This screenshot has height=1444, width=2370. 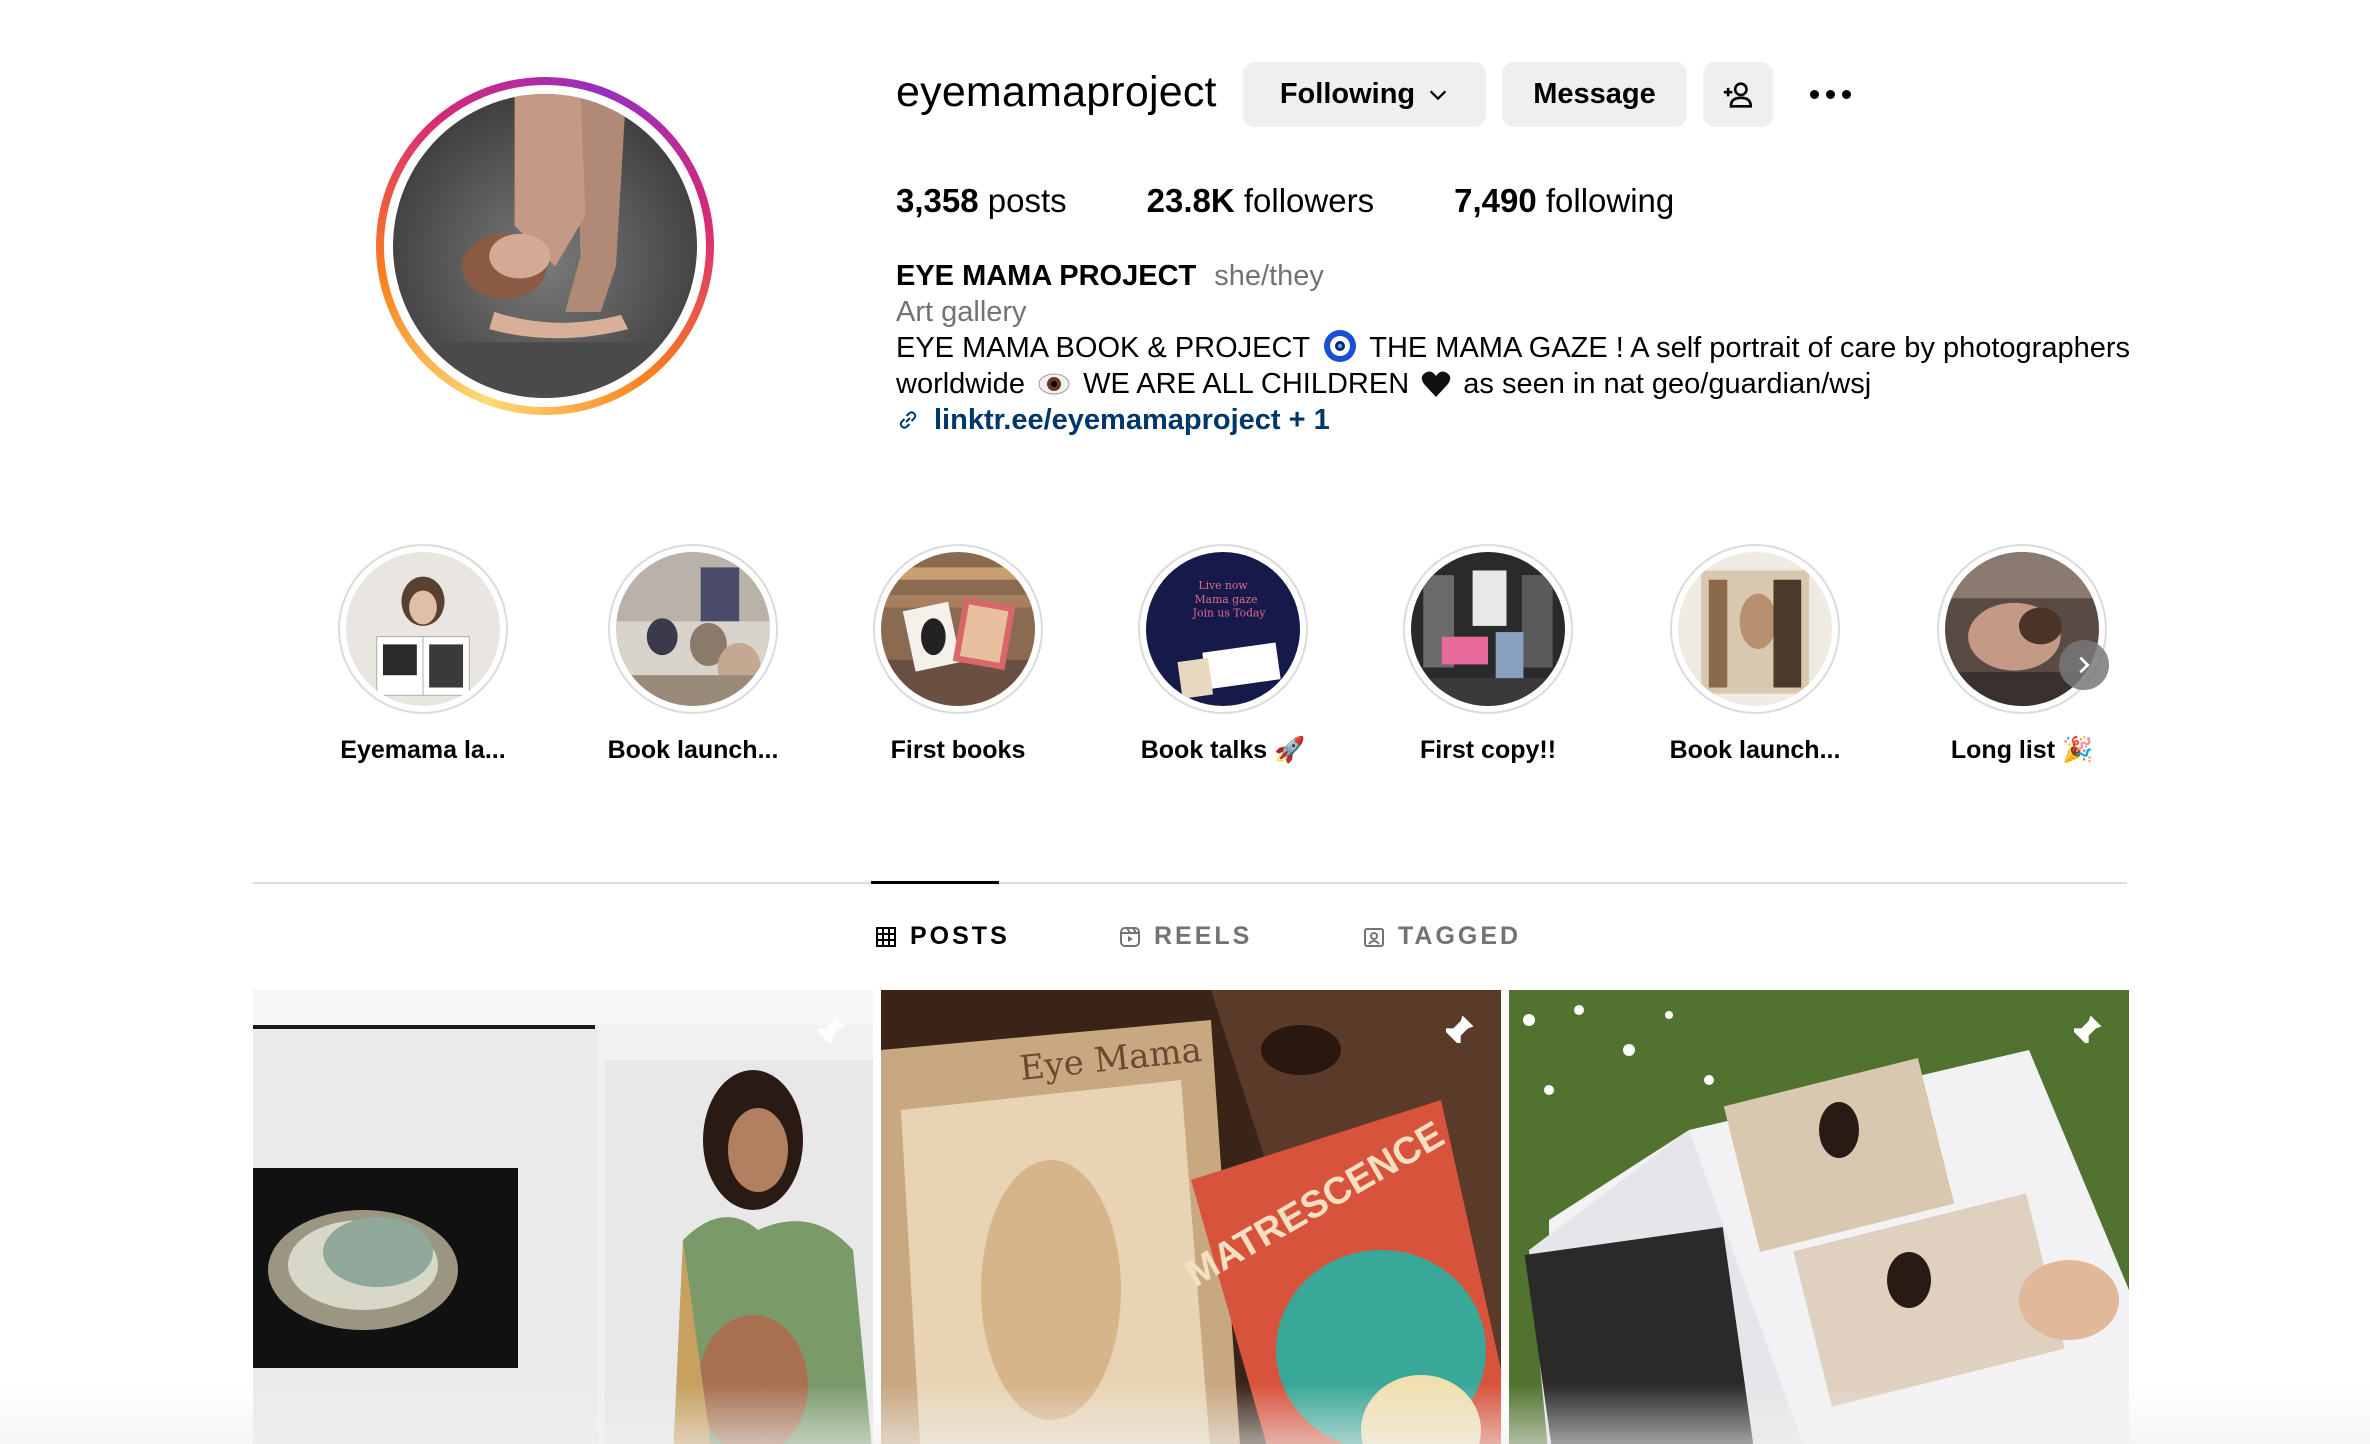 I want to click on highlight-ring: Live now Mama gaze Join us Today, so click(x=1223, y=629).